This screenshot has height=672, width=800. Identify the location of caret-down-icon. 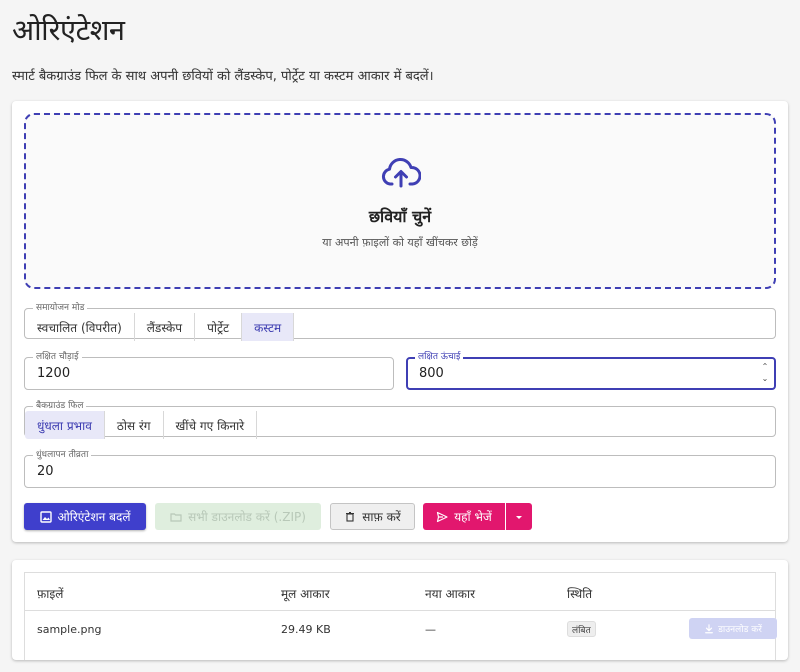
(519, 517).